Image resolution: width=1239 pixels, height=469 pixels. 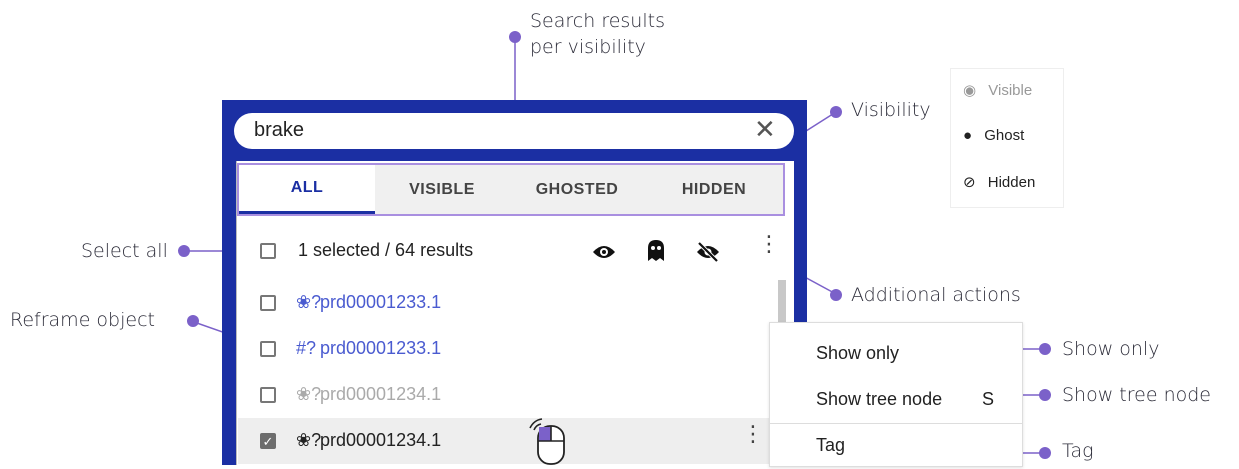 What do you see at coordinates (891, 110) in the screenshot?
I see `callout-visibility: Visibility` at bounding box center [891, 110].